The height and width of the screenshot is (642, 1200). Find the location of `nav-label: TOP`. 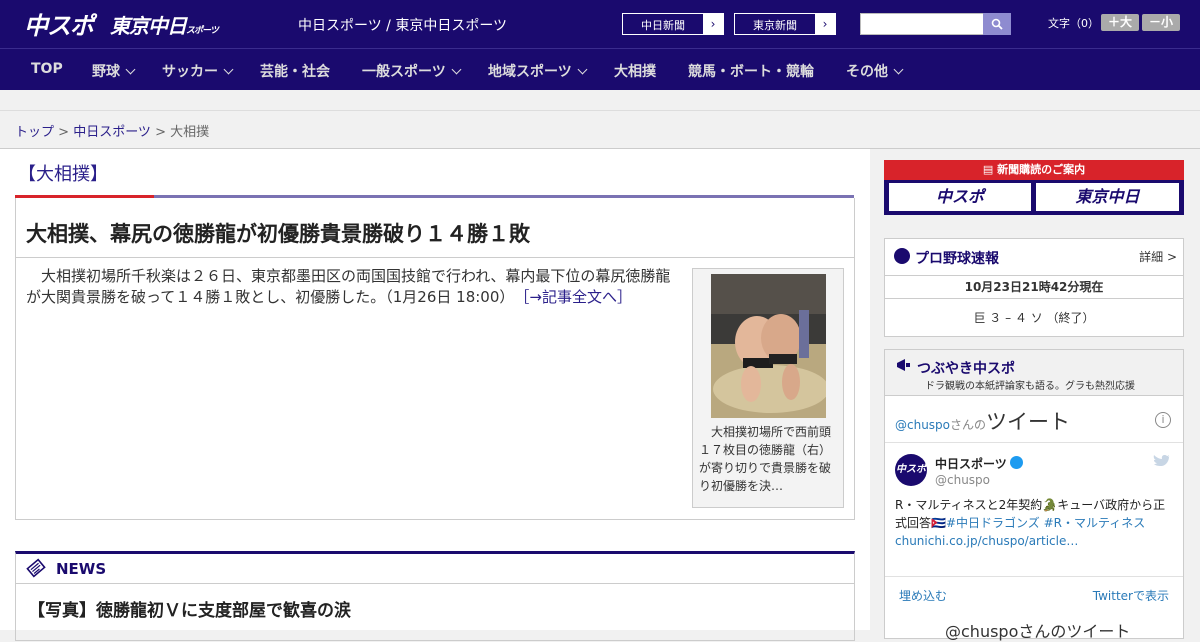

nav-label: TOP is located at coordinates (47, 69).